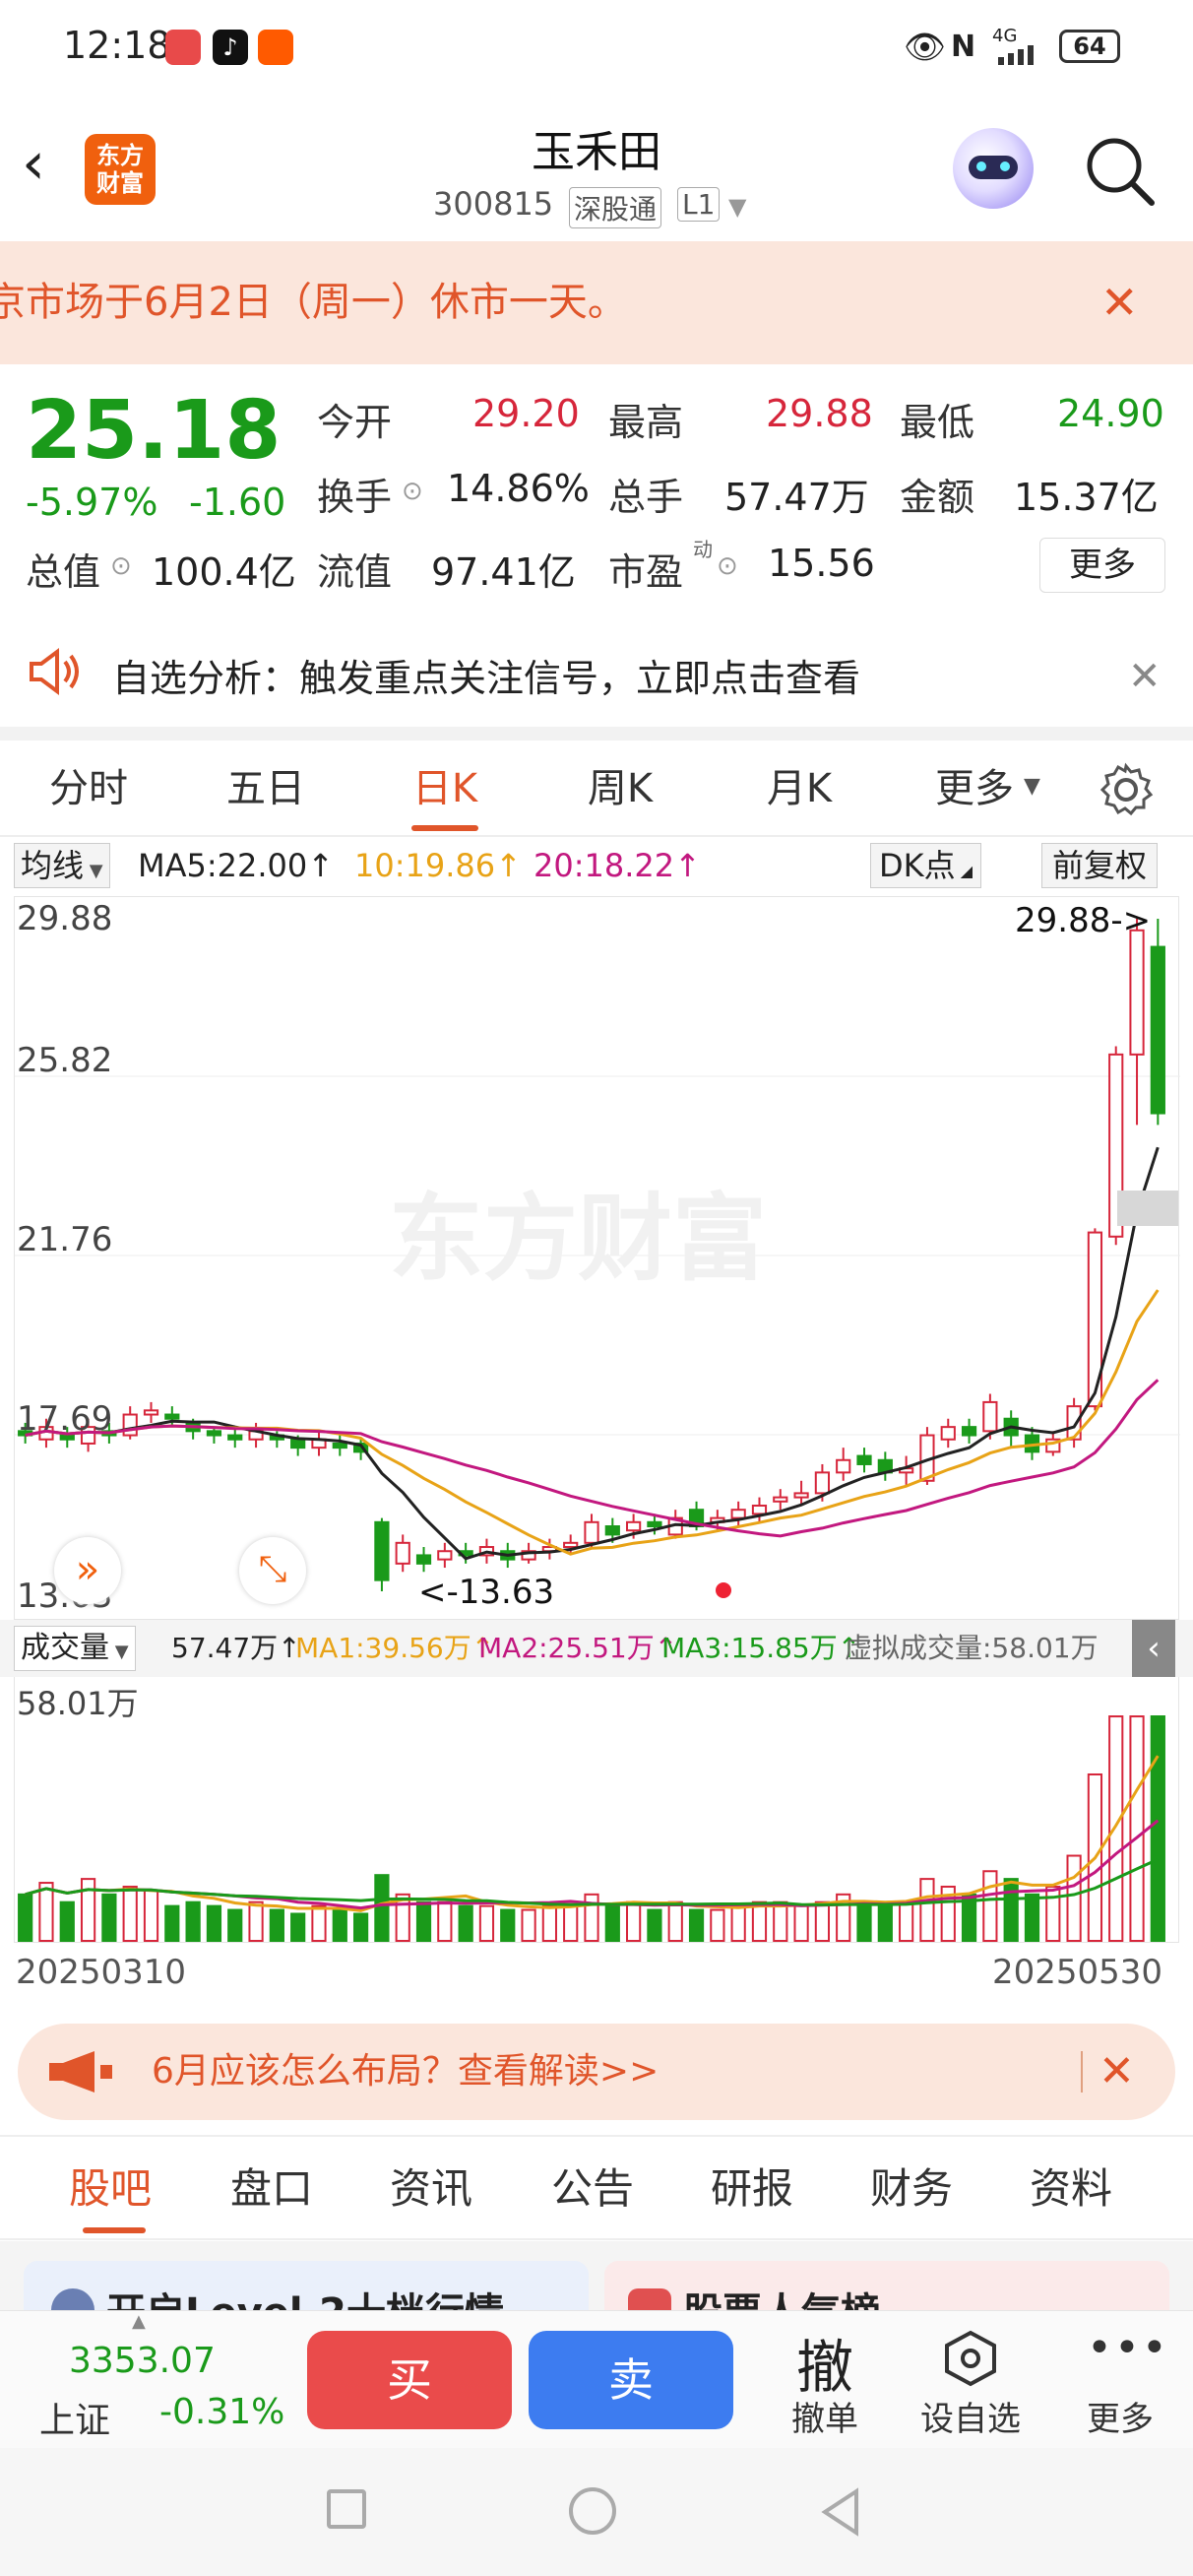 The image size is (1193, 2576). What do you see at coordinates (346, 2509) in the screenshot?
I see `recent-apps-icon` at bounding box center [346, 2509].